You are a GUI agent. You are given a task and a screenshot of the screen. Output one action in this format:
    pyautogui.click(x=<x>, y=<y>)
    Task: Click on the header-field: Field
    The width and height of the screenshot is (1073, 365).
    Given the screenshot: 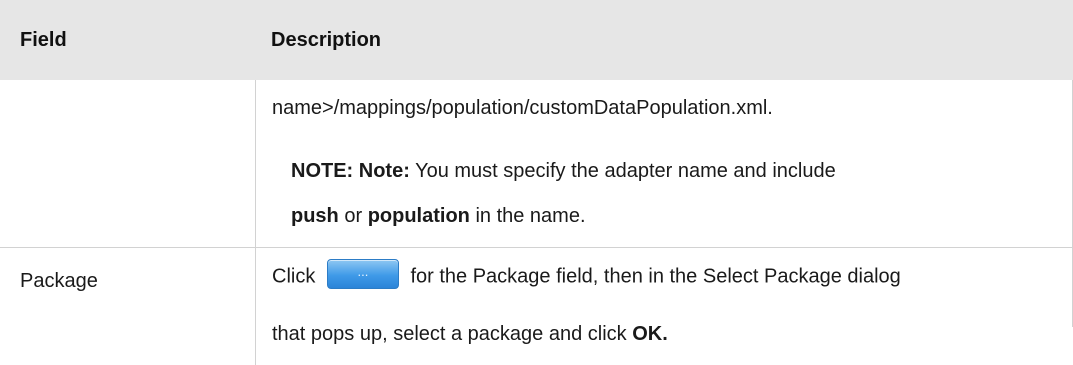 What is the action you would take?
    pyautogui.click(x=43, y=40)
    